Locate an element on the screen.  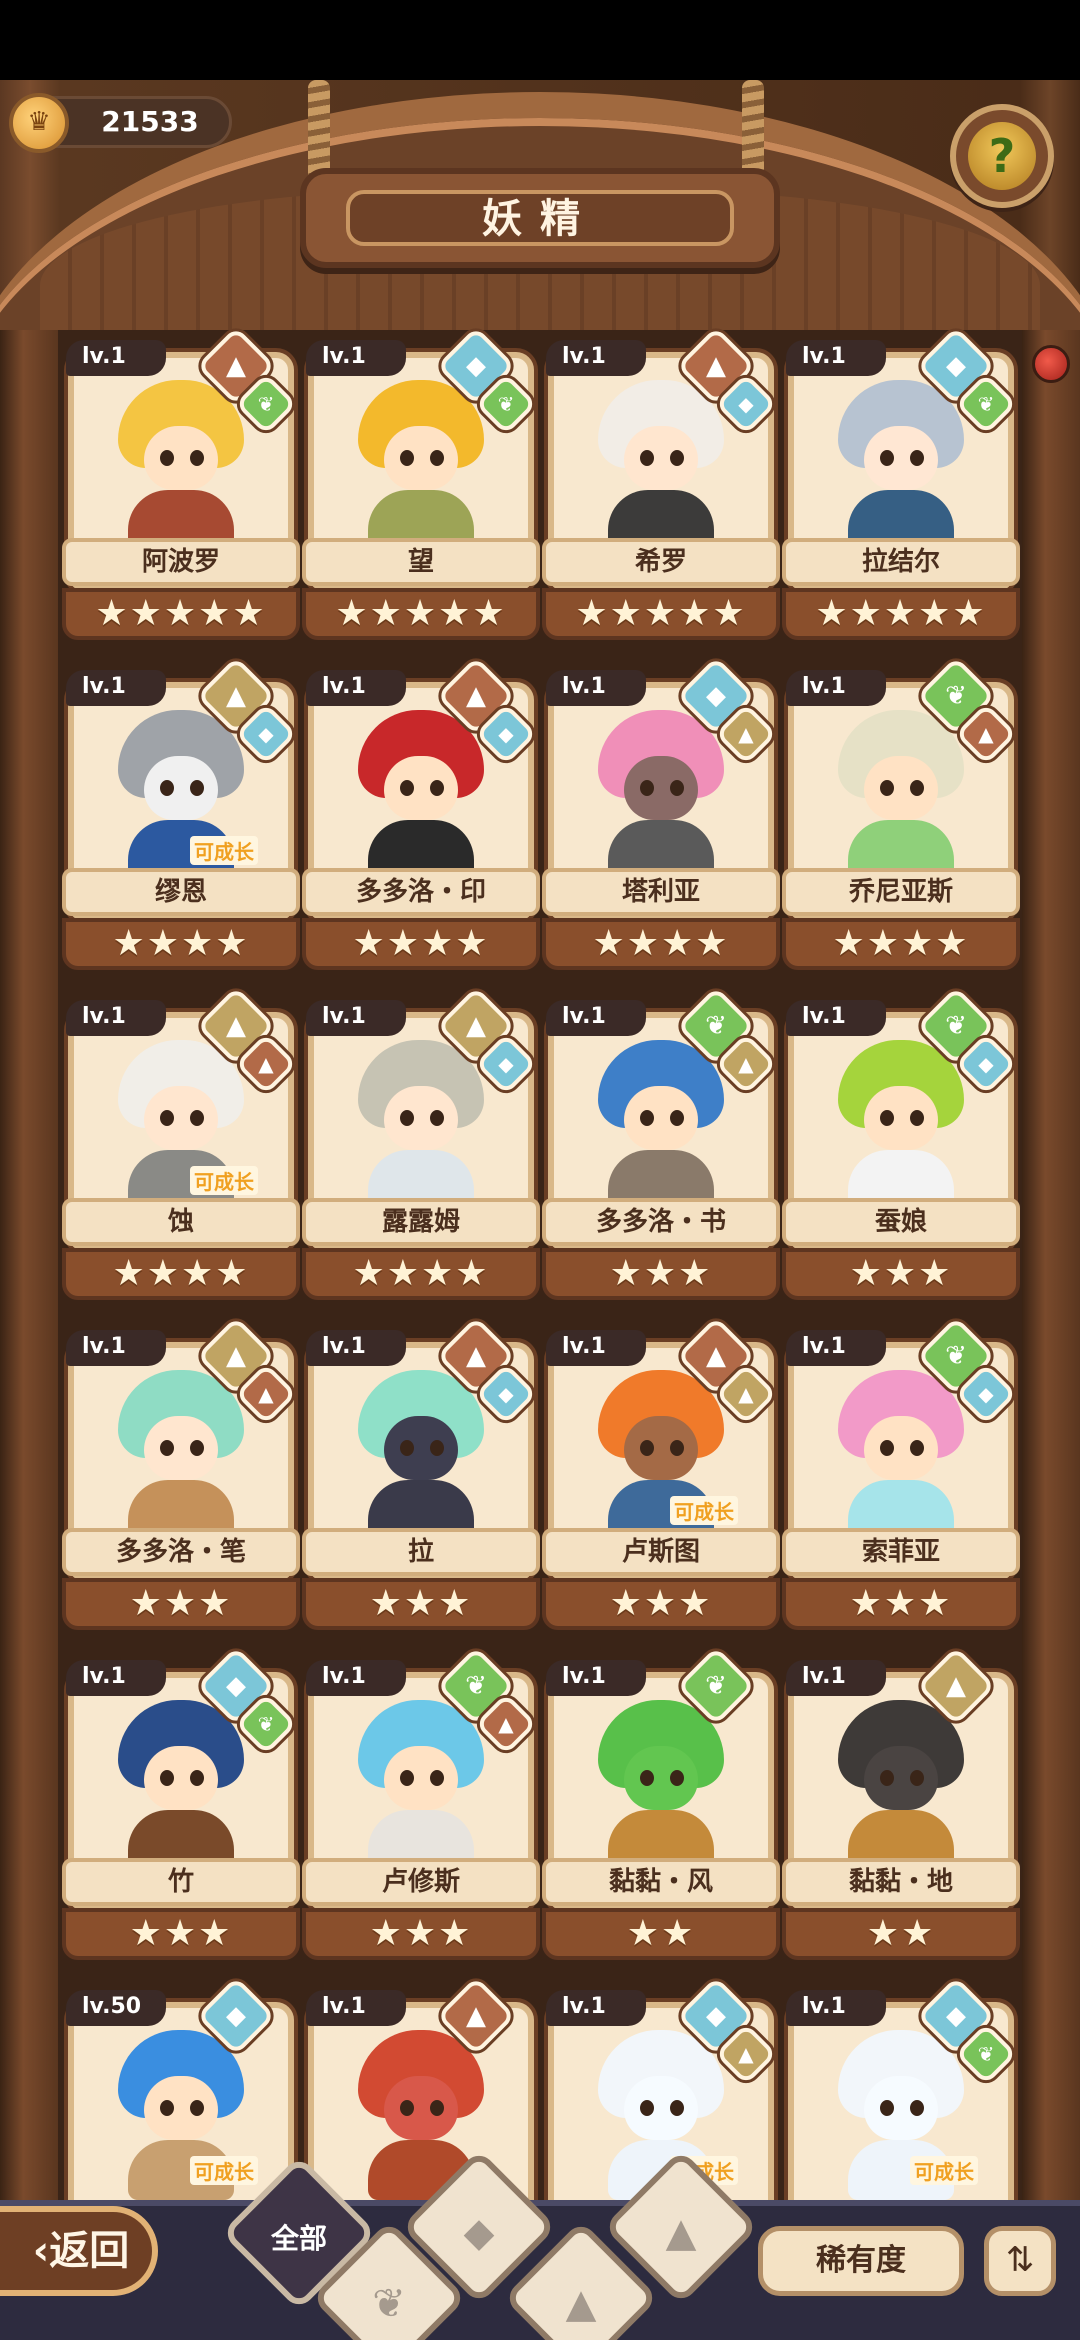
fairy-name: 阿波罗 is located at coordinates (180, 562).